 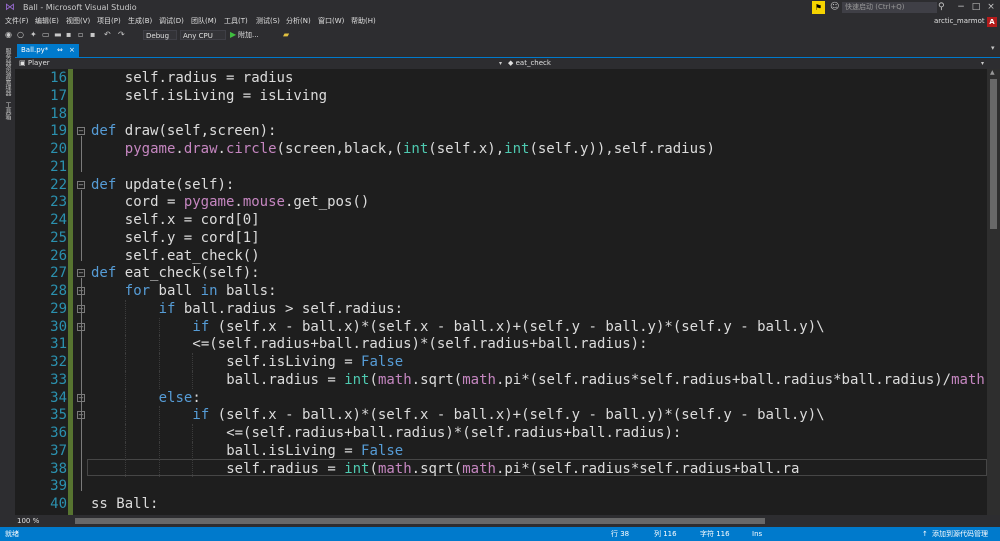 I want to click on menu-team: 团队(M), so click(x=204, y=21).